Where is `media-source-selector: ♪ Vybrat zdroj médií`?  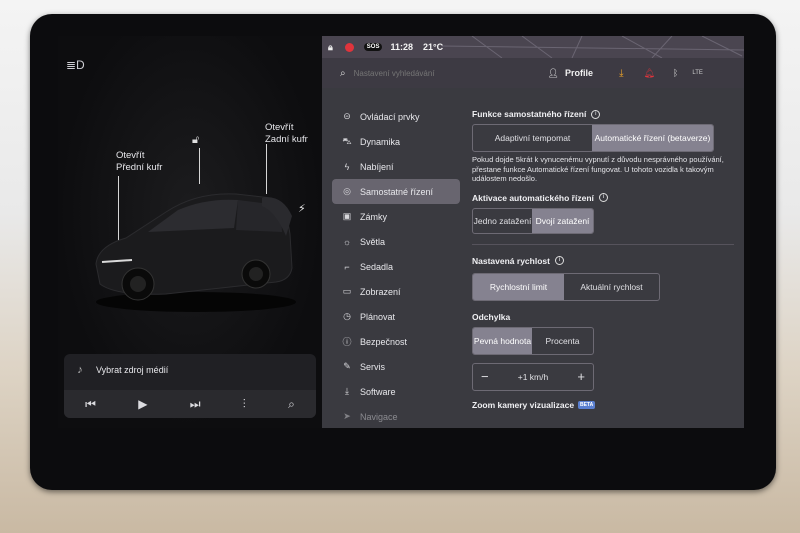 media-source-selector: ♪ Vybrat zdroj médií is located at coordinates (190, 370).